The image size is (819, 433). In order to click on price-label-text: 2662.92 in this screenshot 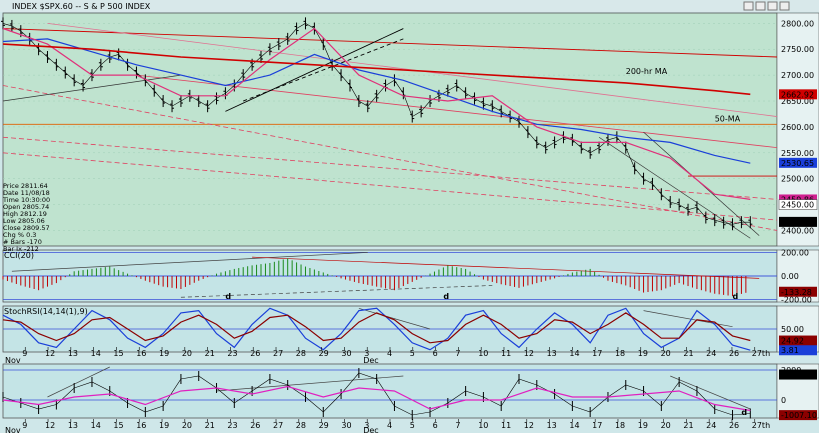, I will do `click(797, 94)`.